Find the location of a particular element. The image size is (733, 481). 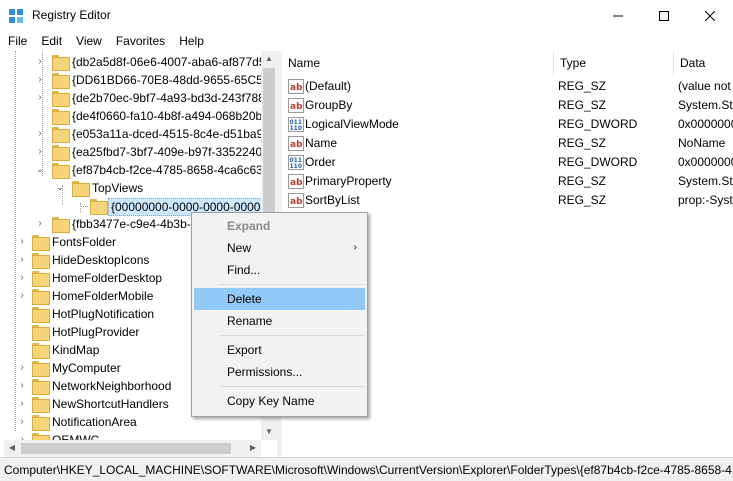

column-header-type: Type is located at coordinates (614, 63).